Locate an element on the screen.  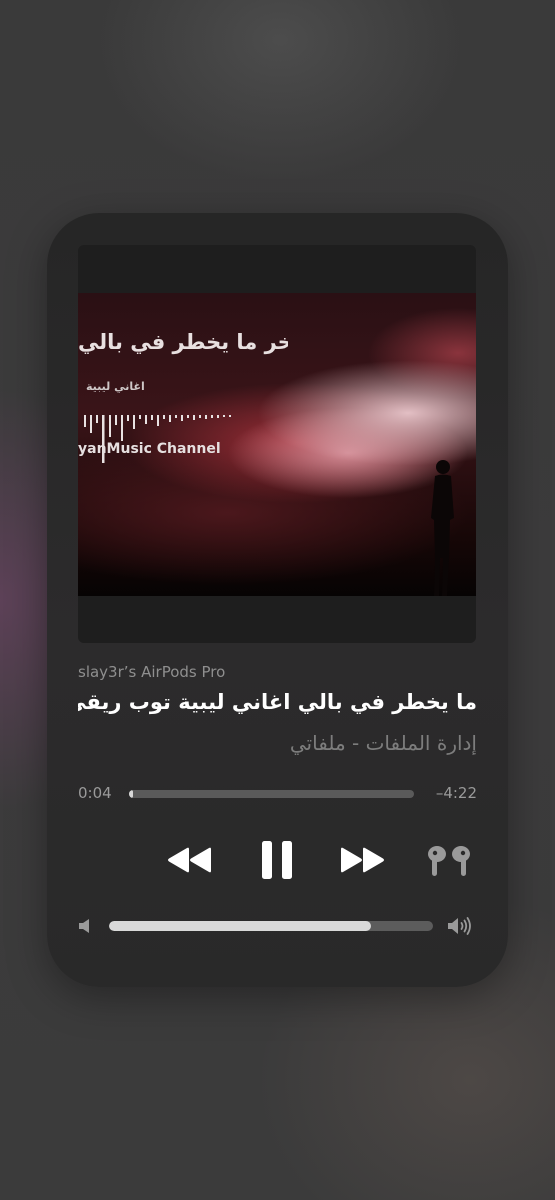
pause-icon is located at coordinates (277, 860).